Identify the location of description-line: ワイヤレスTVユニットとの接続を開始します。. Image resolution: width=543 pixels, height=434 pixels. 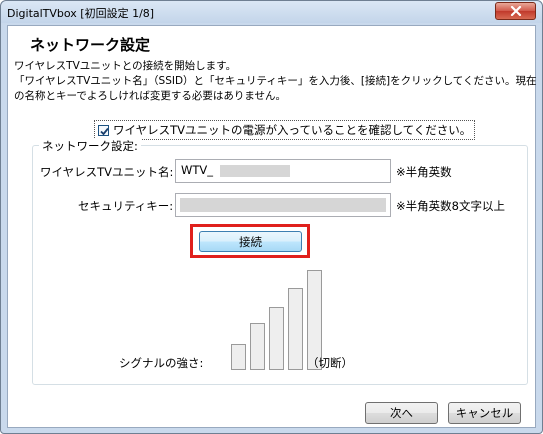
(125, 66).